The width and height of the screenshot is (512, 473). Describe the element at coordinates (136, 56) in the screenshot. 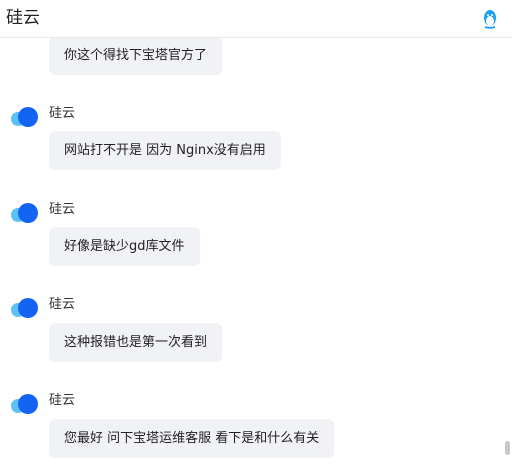

I see `message-bubble: 你这个得找下宝塔官方了` at that location.